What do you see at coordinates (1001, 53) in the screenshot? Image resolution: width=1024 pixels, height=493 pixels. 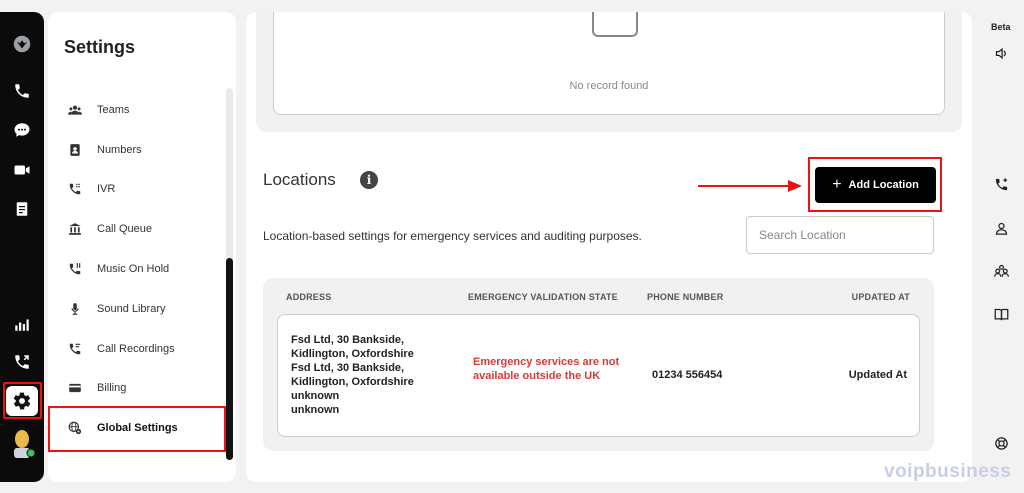 I see `speaker-icon` at bounding box center [1001, 53].